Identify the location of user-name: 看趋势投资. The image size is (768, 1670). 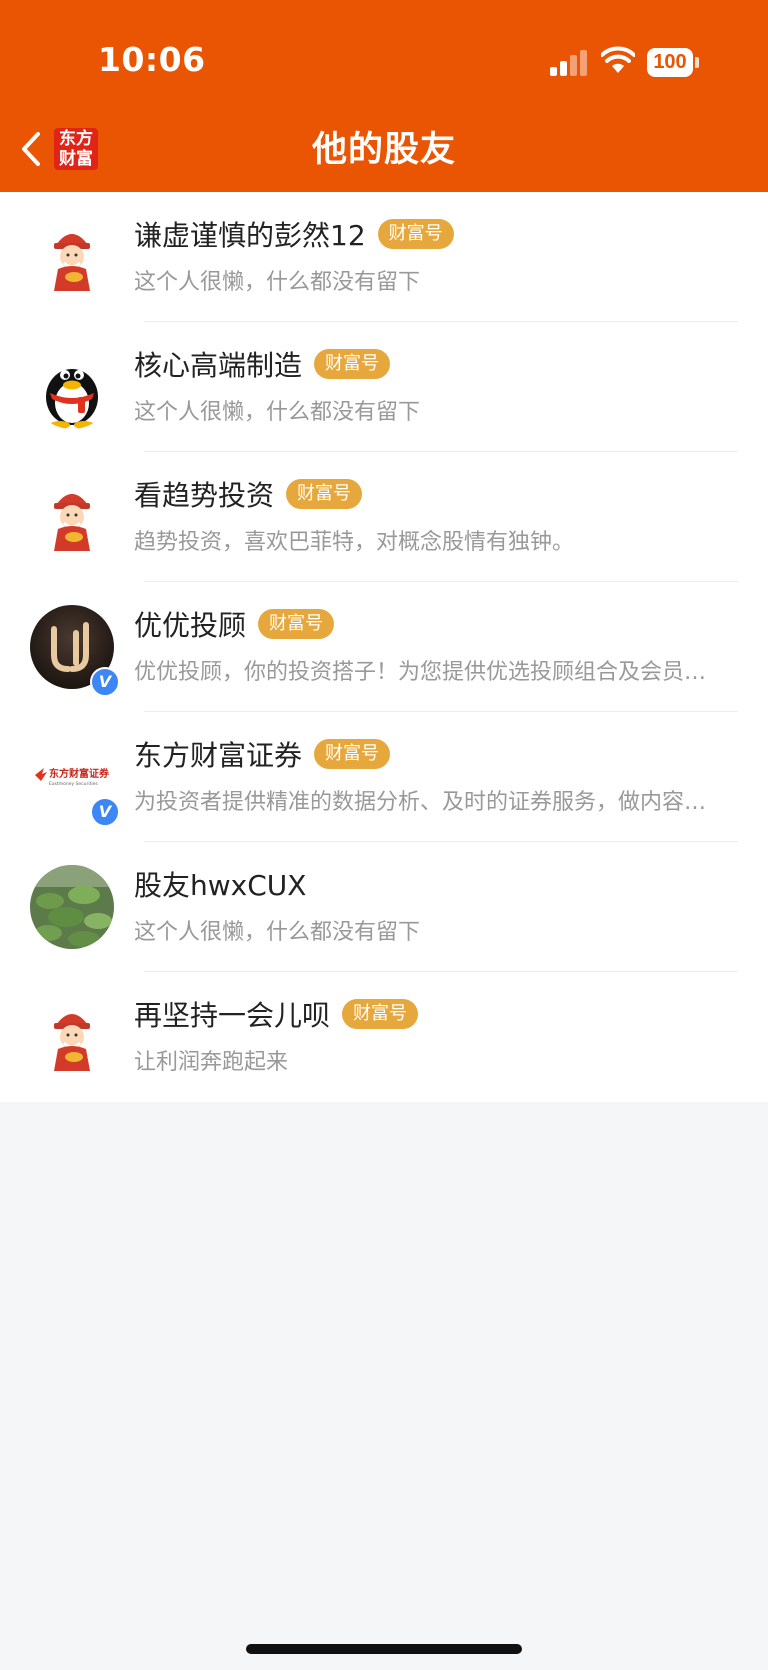
(204, 495).